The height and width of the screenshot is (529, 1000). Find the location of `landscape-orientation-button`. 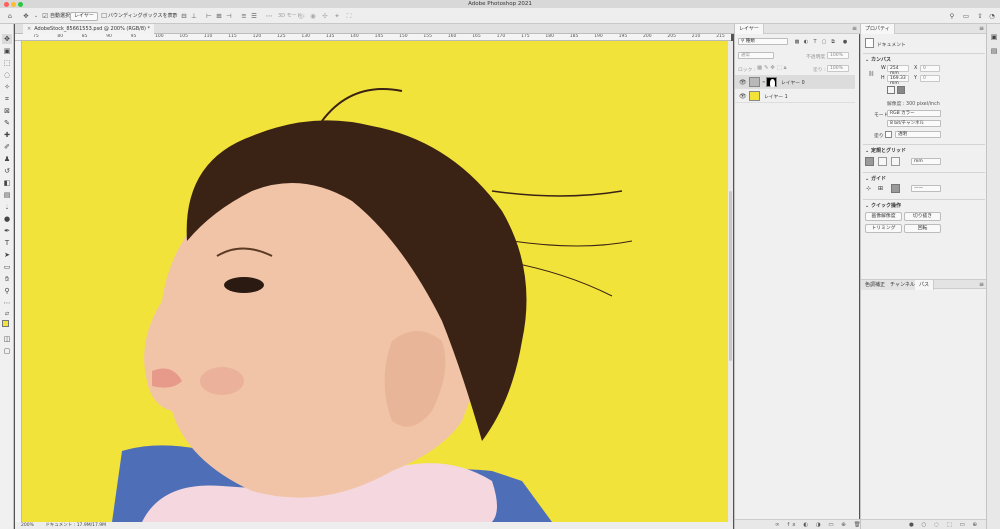

landscape-orientation-button is located at coordinates (901, 90).